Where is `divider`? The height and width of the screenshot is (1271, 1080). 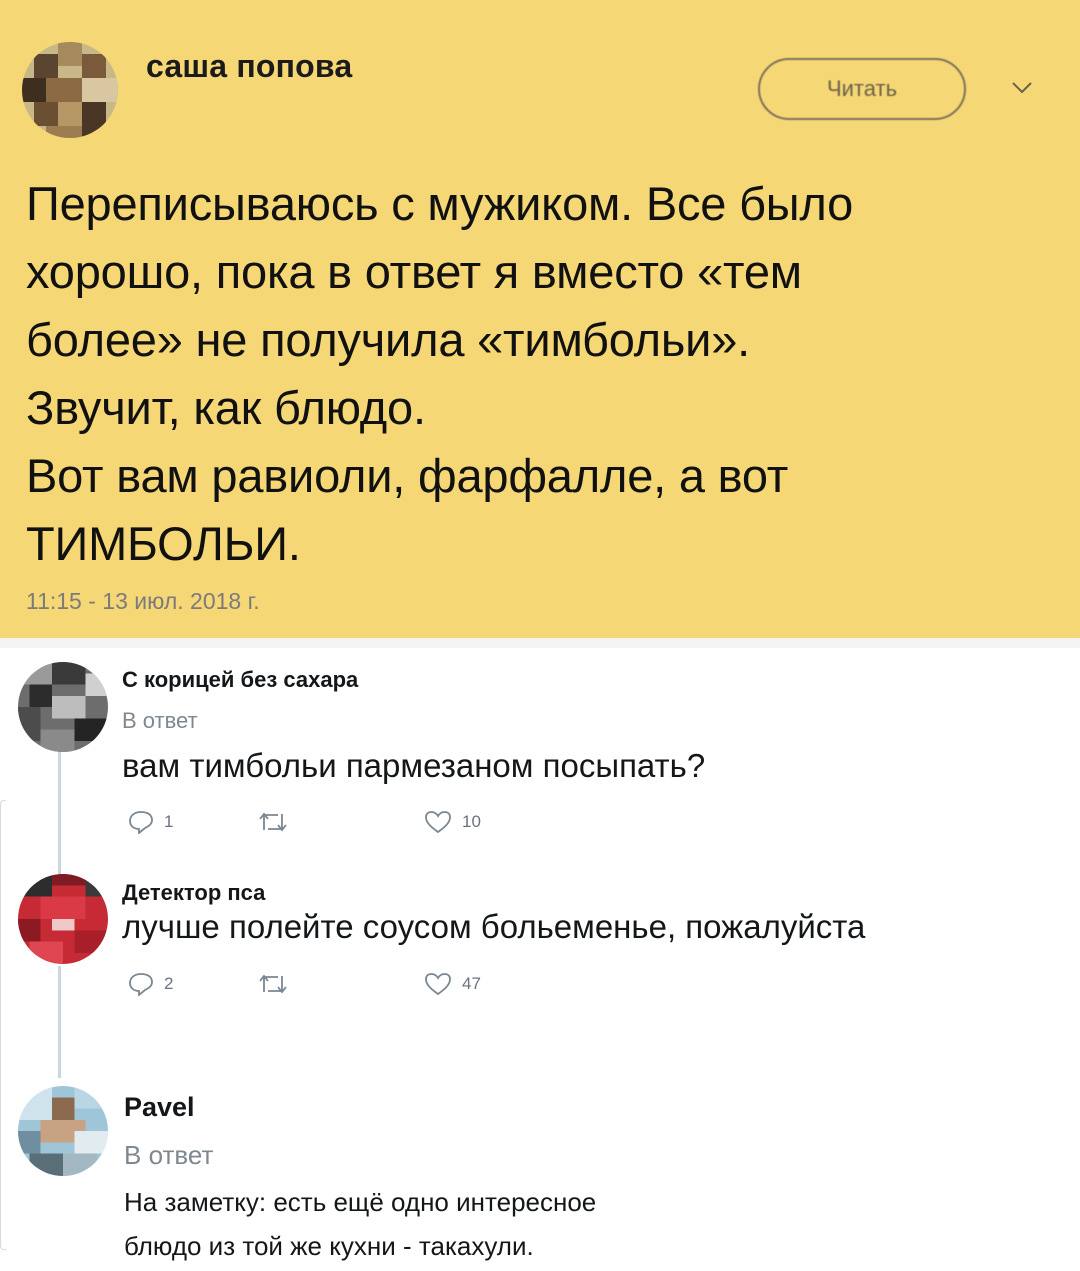 divider is located at coordinates (540, 643).